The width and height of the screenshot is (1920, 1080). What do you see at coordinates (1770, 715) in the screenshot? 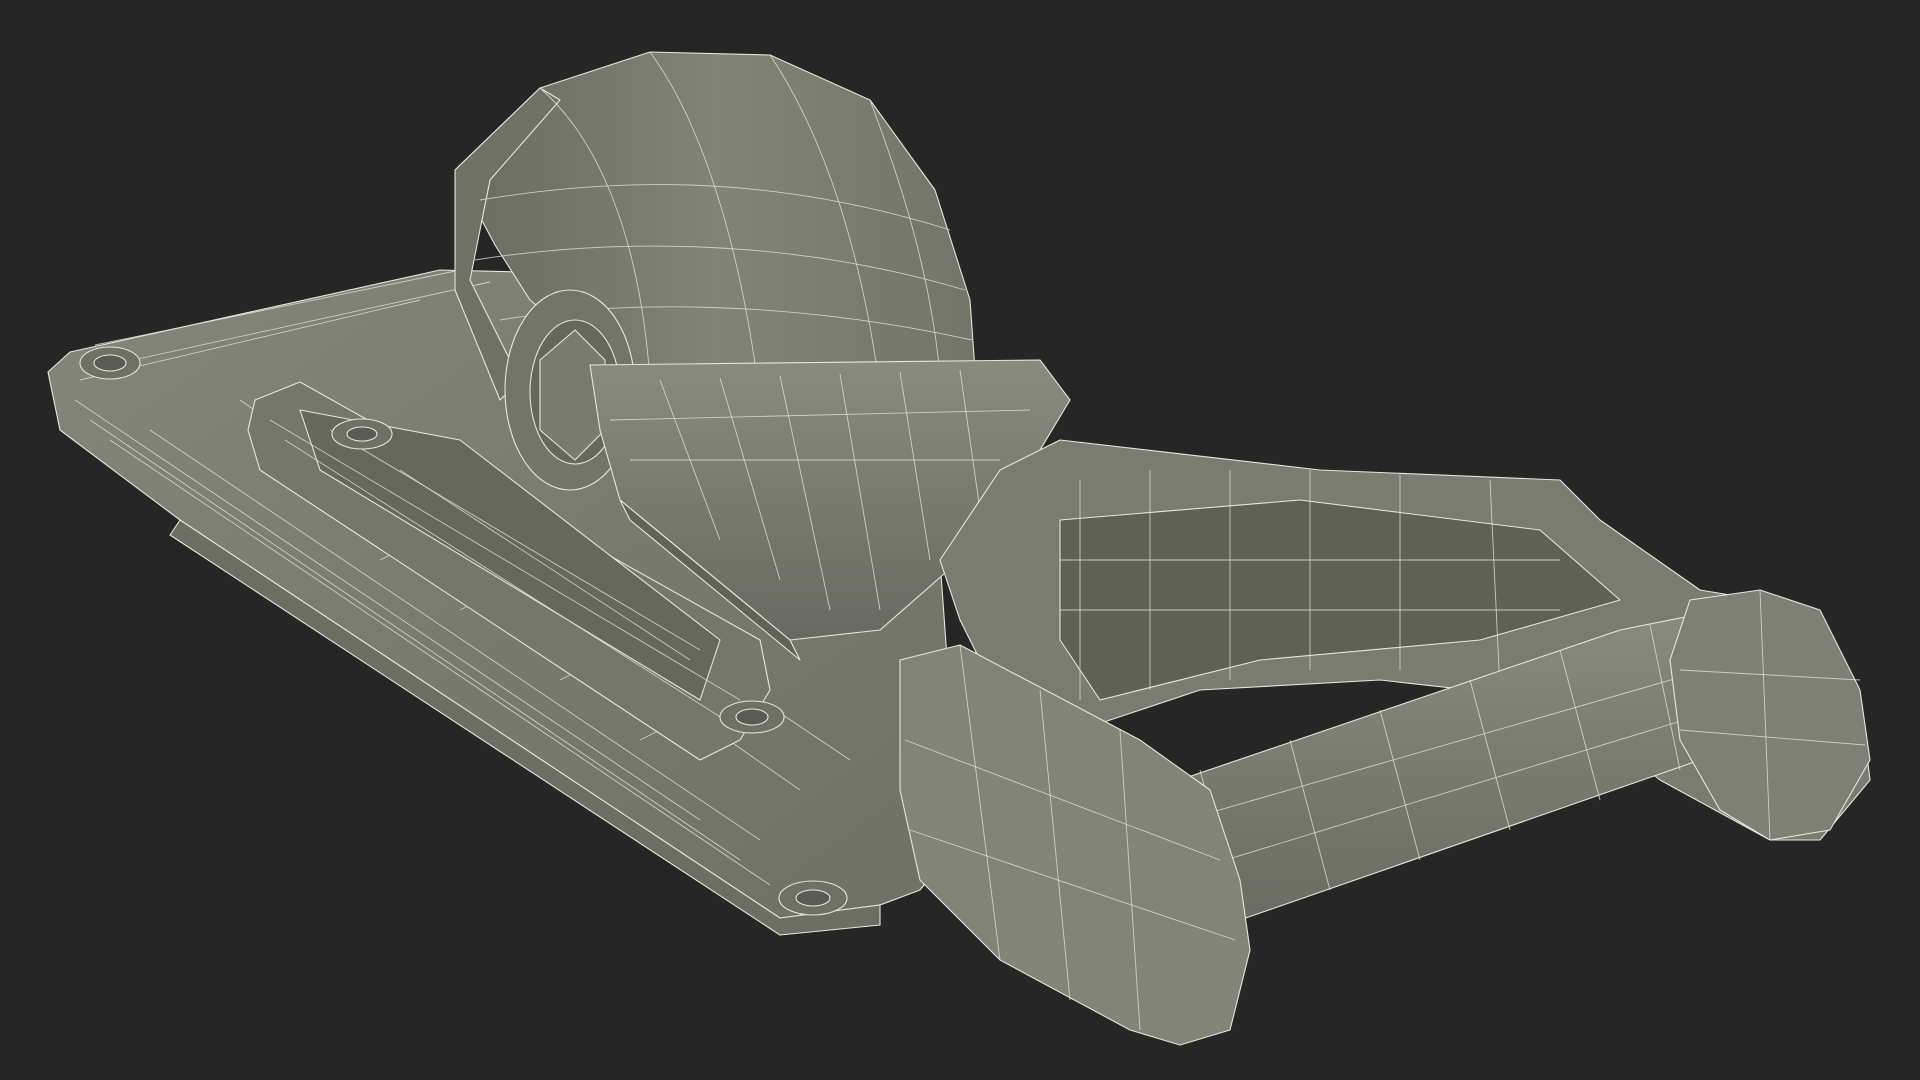
I see `handle-end-block-right` at bounding box center [1770, 715].